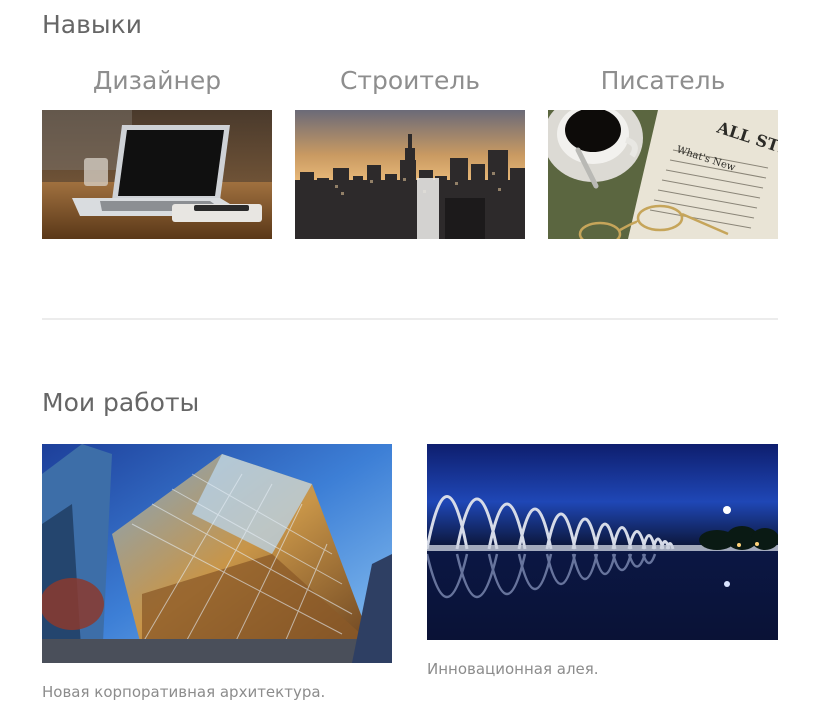 This screenshot has width=813, height=714. What do you see at coordinates (513, 669) in the screenshot?
I see `work-caption-innovation-alley: Инновационная алея.` at bounding box center [513, 669].